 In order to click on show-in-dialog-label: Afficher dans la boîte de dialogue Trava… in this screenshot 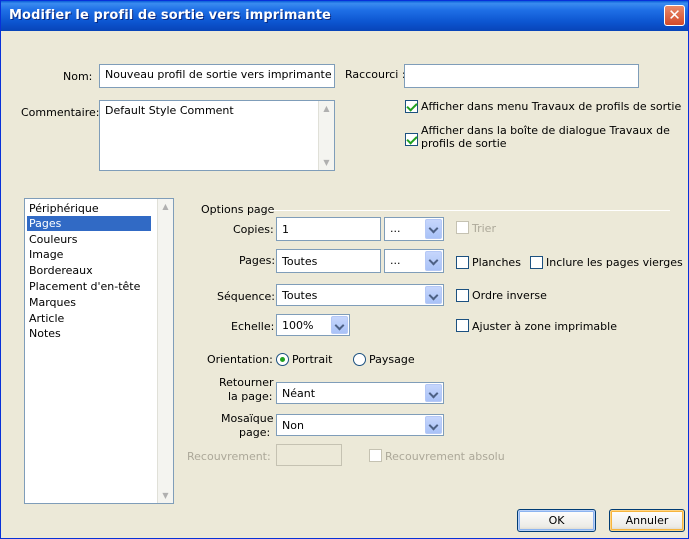, I will do `click(545, 137)`.